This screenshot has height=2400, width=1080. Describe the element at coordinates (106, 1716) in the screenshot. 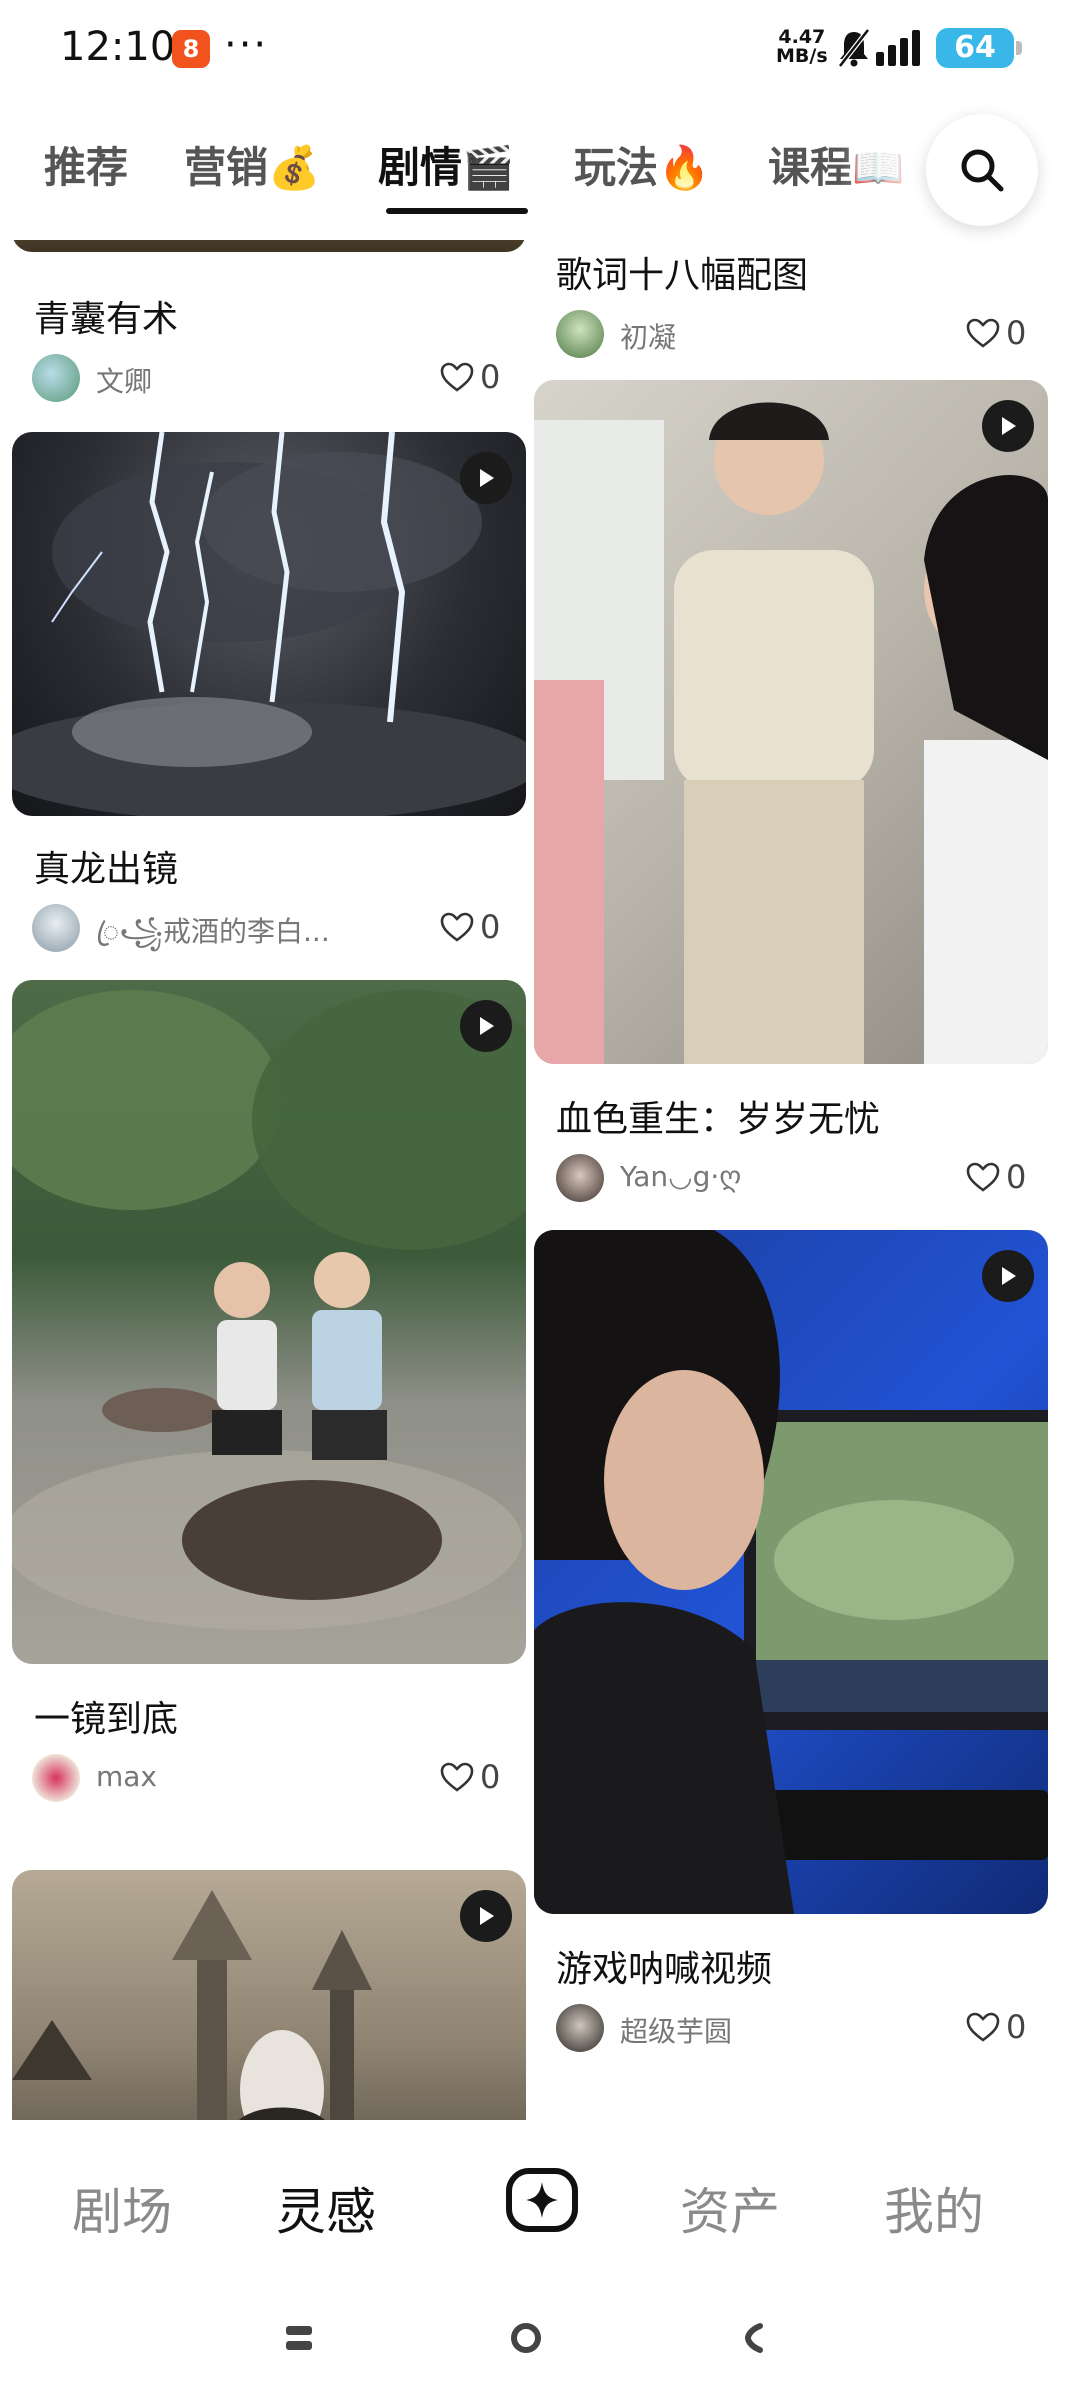

I see `card-title: 一镜到底` at that location.